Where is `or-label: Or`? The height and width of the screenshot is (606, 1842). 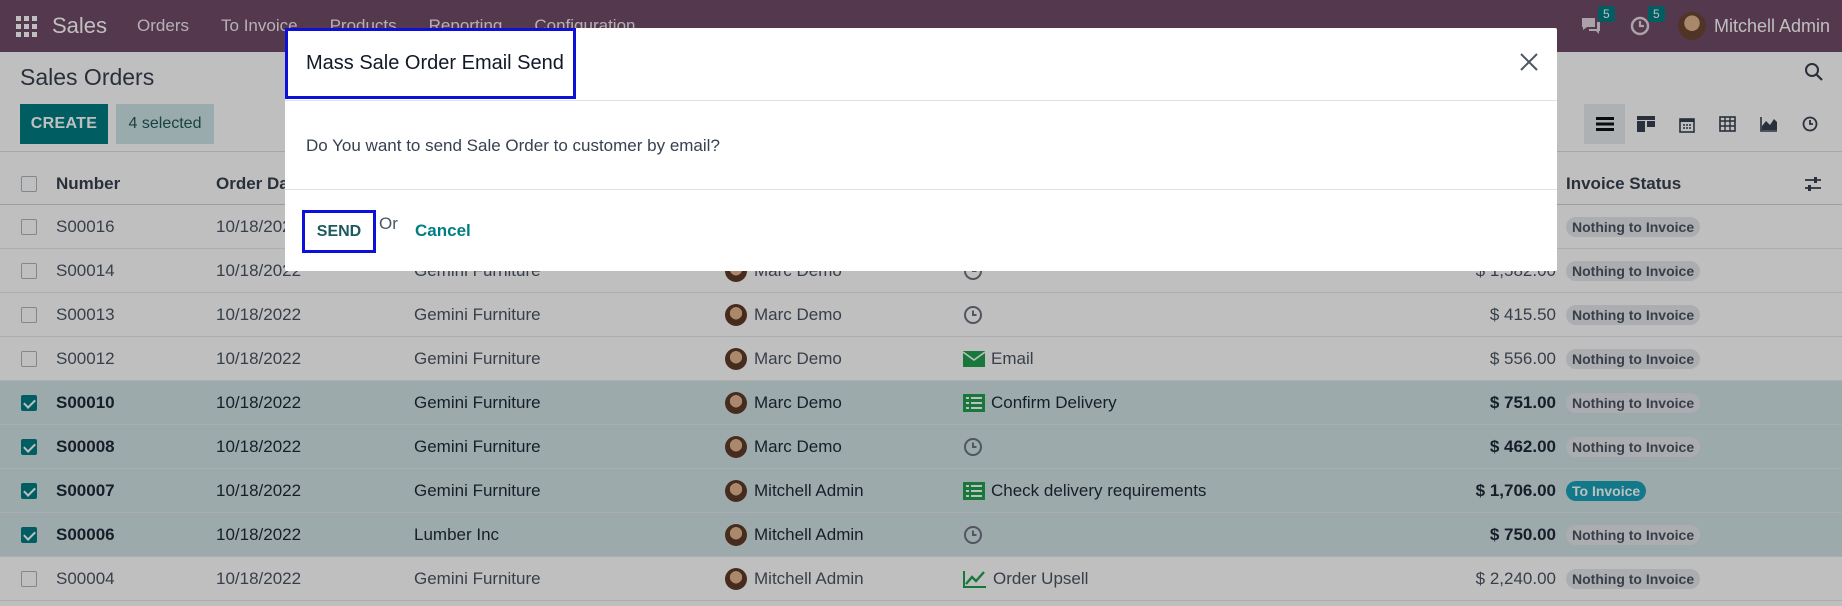 or-label: Or is located at coordinates (388, 223).